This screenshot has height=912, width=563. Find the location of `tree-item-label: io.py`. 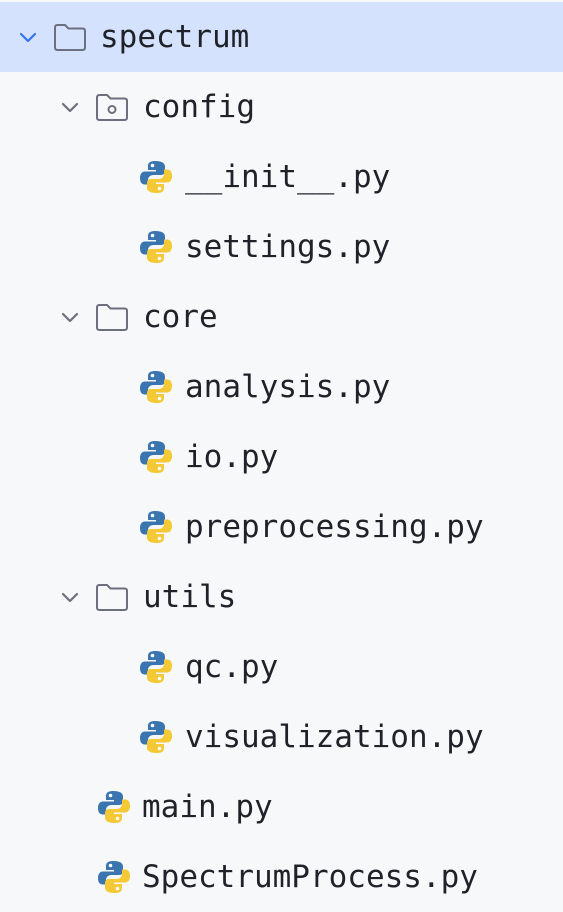

tree-item-label: io.py is located at coordinates (232, 456).